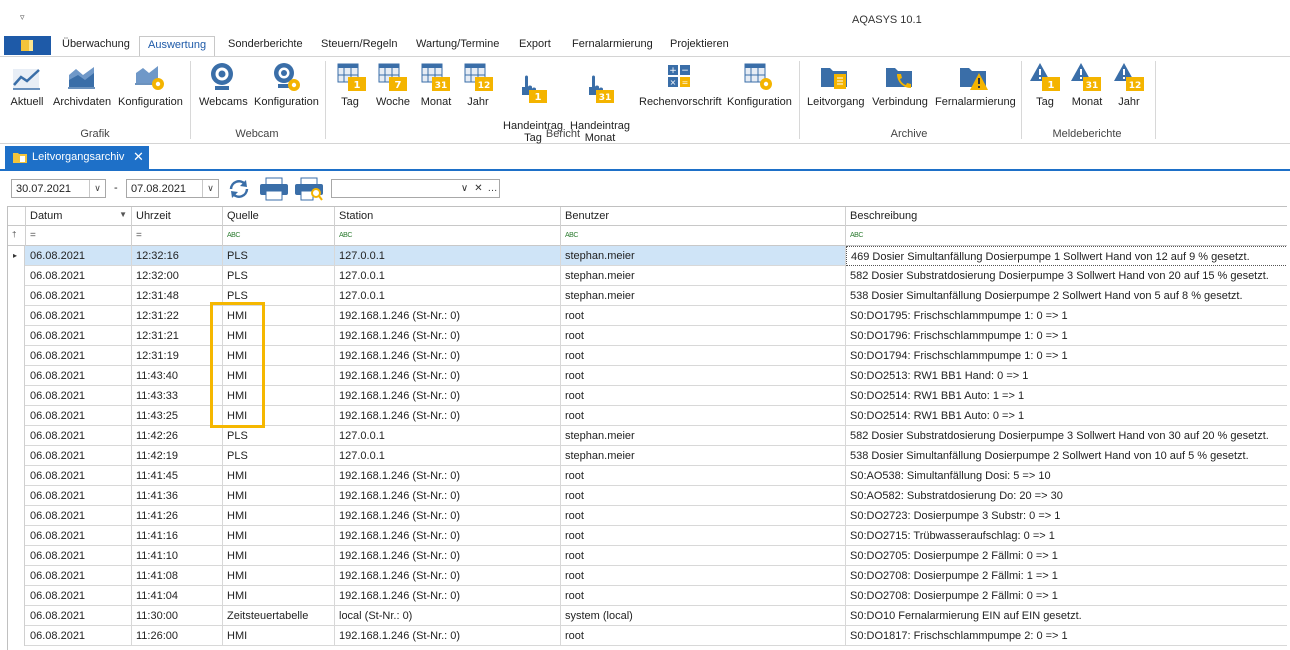  Describe the element at coordinates (177, 396) in the screenshot. I see `cell-uhrzeit: 11:43:33` at that location.